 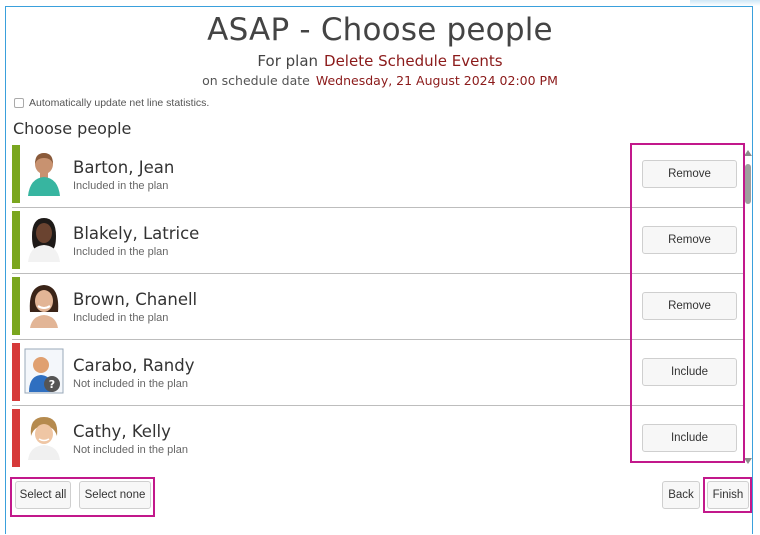 I want to click on person-name: Cathy, Kelly, so click(x=122, y=431).